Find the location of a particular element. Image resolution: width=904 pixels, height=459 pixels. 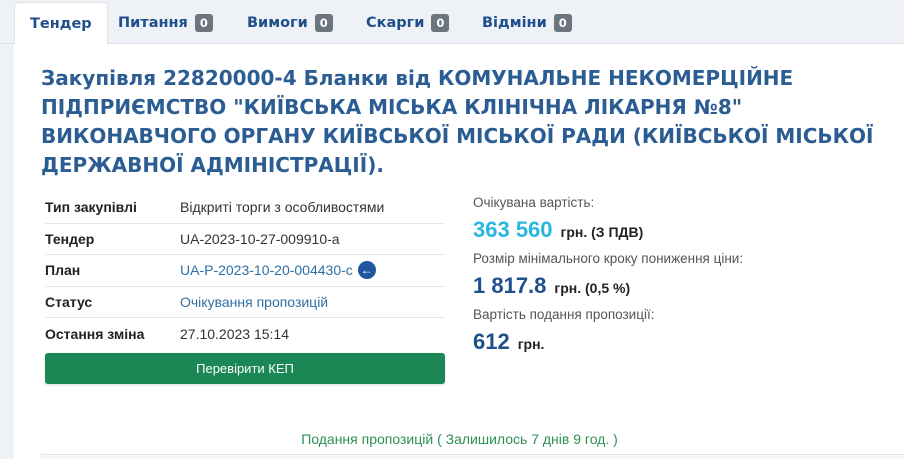

status-label: Статус is located at coordinates (69, 301).